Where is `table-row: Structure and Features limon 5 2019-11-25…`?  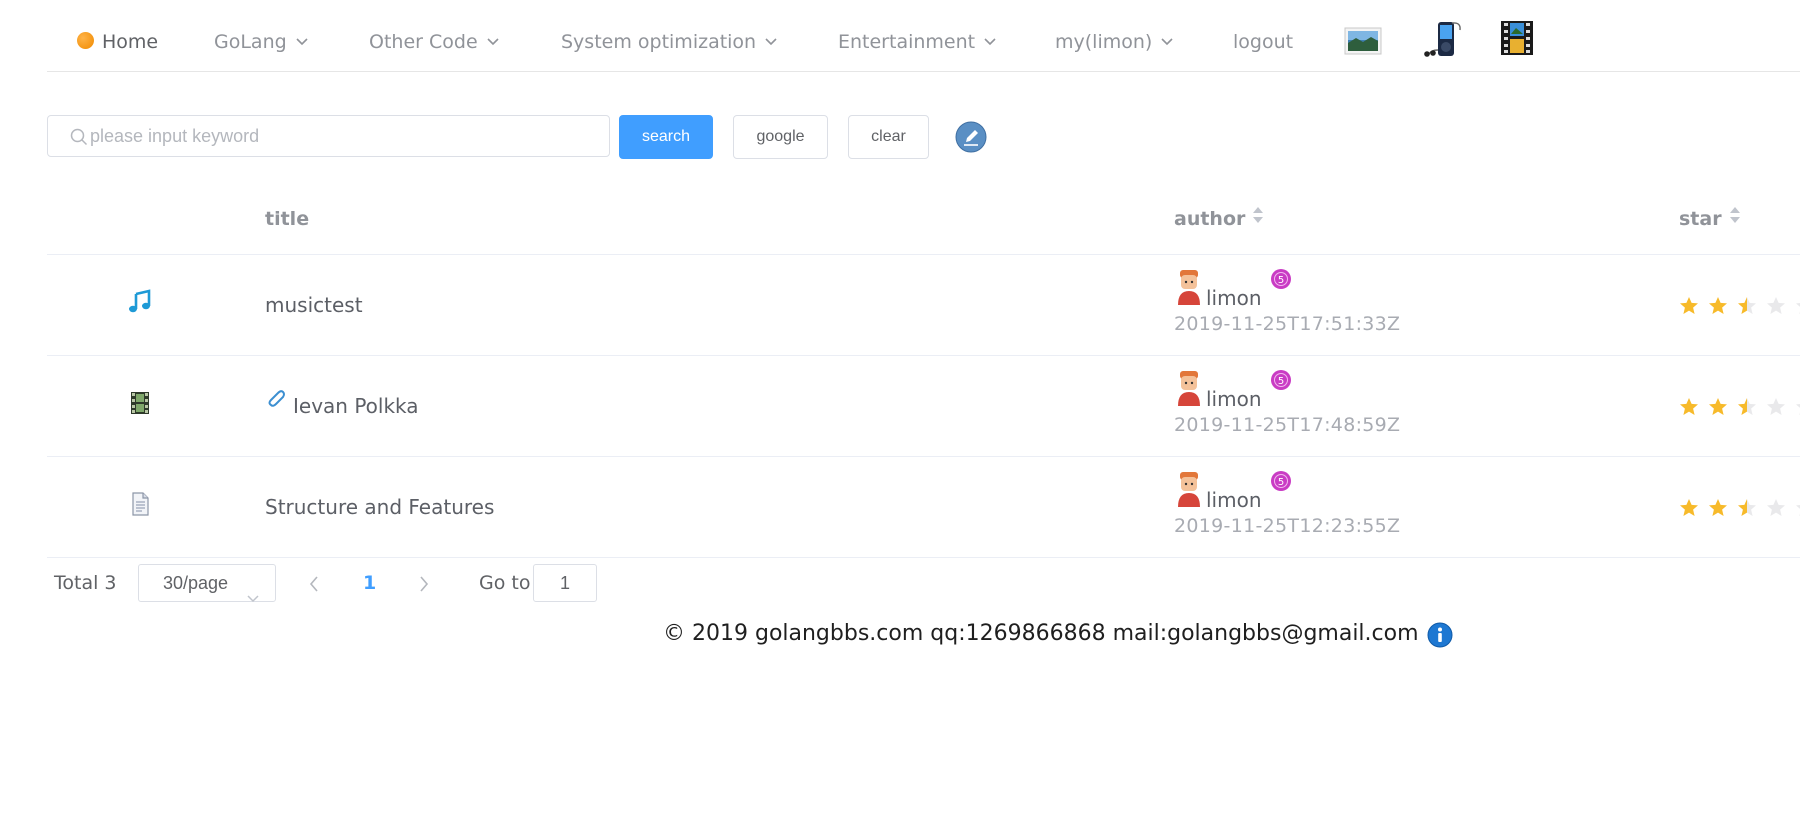 table-row: Structure and Features limon 5 2019-11-25… is located at coordinates (923, 507).